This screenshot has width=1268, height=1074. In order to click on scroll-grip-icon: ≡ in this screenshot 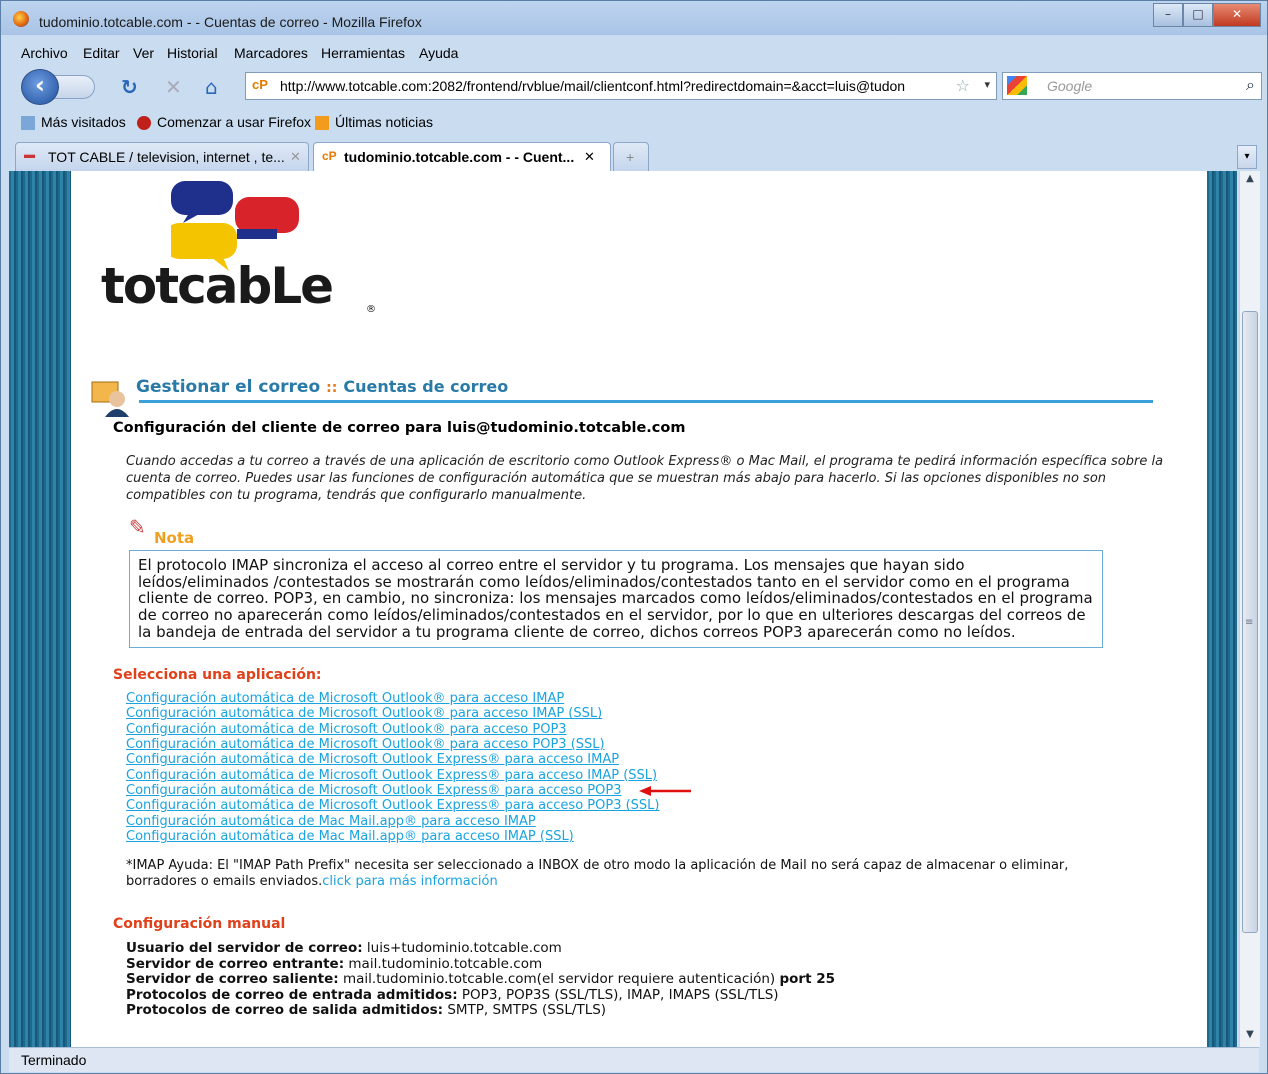, I will do `click(1249, 622)`.